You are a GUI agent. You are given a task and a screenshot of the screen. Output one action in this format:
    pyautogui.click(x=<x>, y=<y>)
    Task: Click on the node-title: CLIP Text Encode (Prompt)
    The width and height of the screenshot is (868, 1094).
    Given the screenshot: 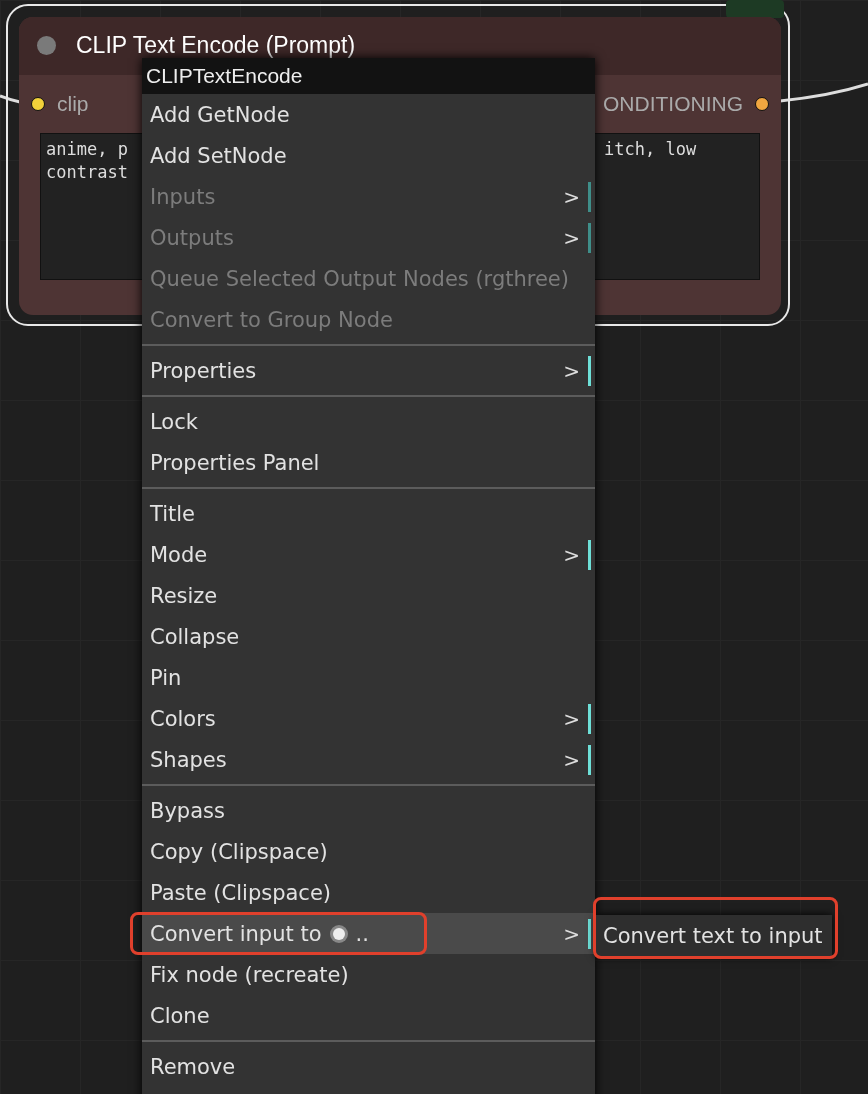 What is the action you would take?
    pyautogui.click(x=216, y=45)
    